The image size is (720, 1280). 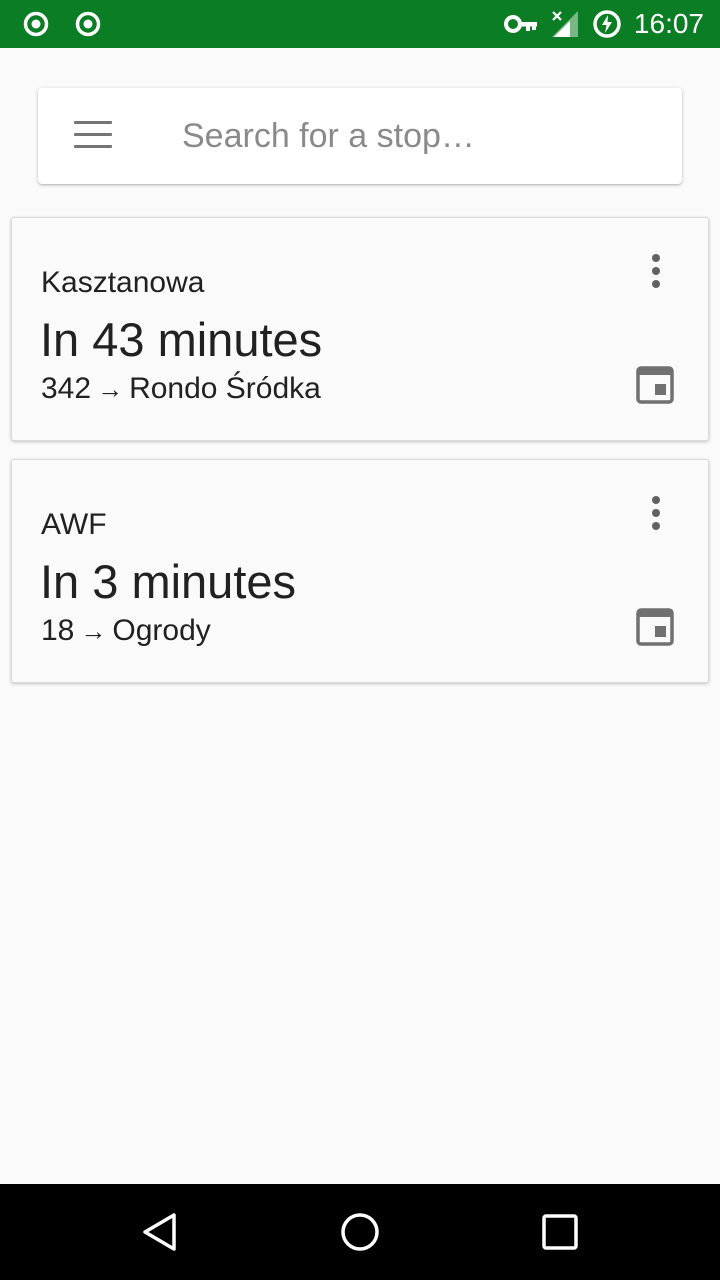 I want to click on key-icon, so click(x=520, y=24).